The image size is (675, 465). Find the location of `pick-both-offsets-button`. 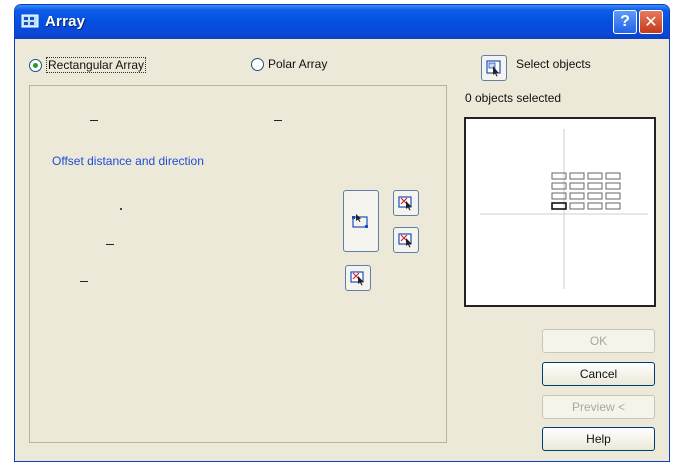

pick-both-offsets-button is located at coordinates (361, 221).